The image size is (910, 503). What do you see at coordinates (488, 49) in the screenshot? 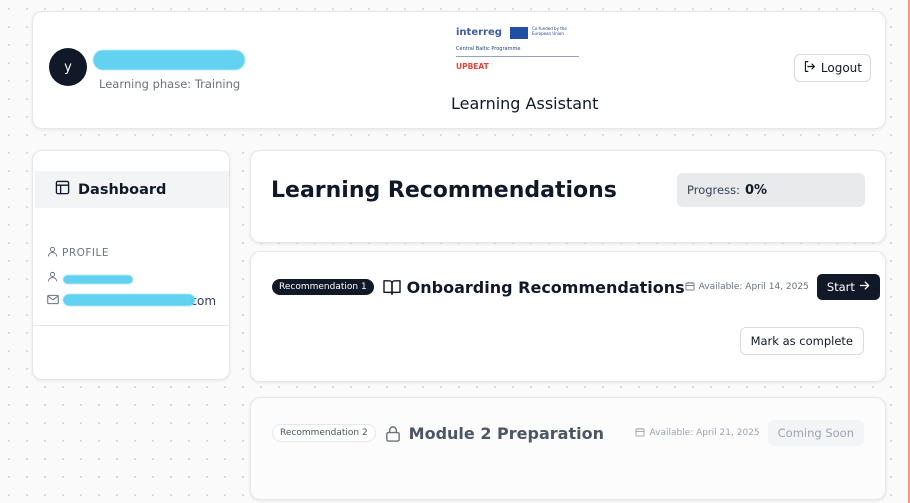
I see `logo-programme-text: Central Baltic Programme` at bounding box center [488, 49].